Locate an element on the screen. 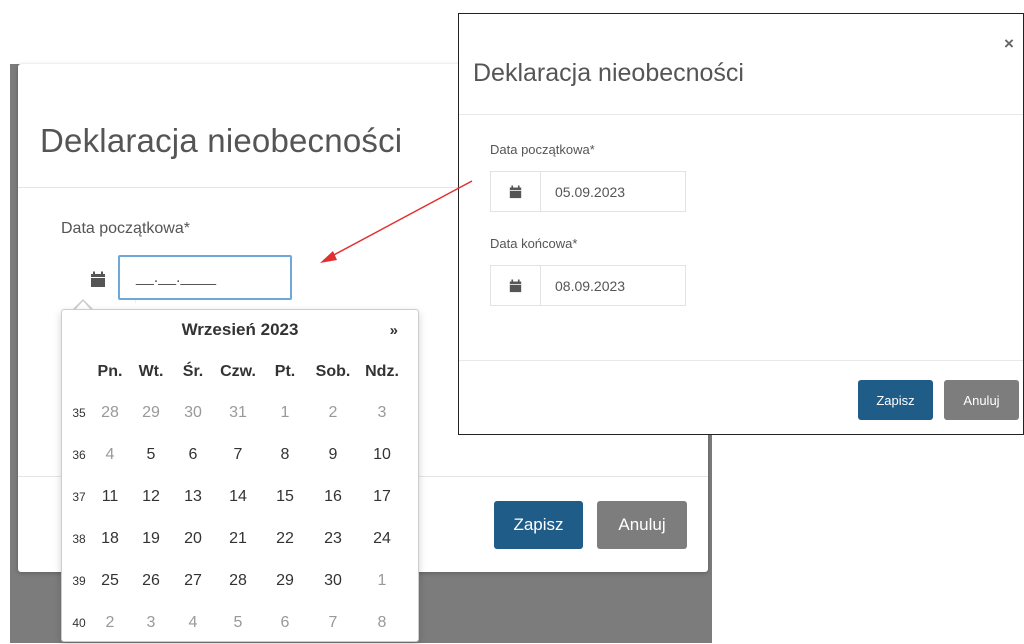 Image resolution: width=1024 pixels, height=644 pixels. datepicker-day: 10 is located at coordinates (382, 455).